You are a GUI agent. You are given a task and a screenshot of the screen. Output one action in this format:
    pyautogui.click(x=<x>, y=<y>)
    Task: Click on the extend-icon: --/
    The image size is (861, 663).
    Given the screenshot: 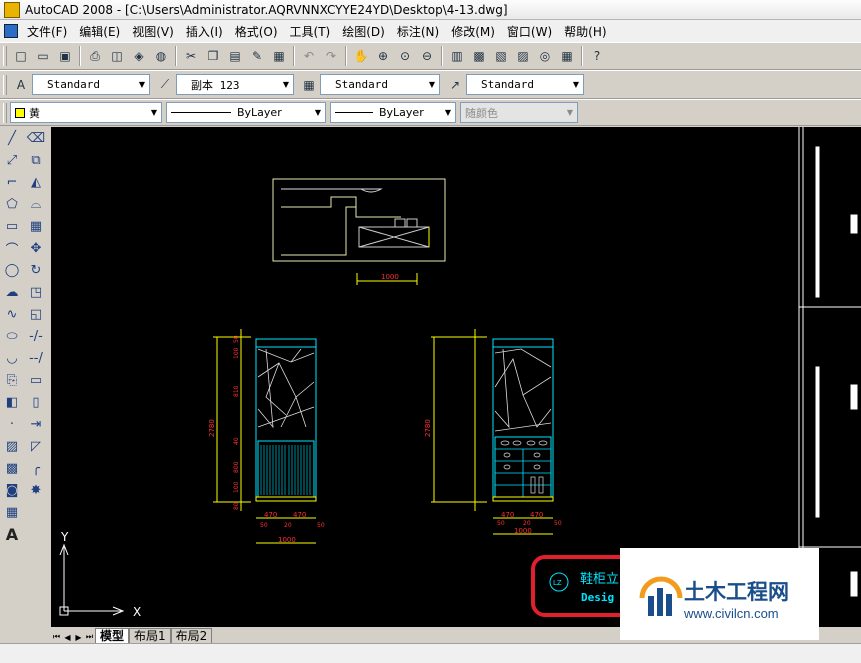 What is the action you would take?
    pyautogui.click(x=36, y=358)
    